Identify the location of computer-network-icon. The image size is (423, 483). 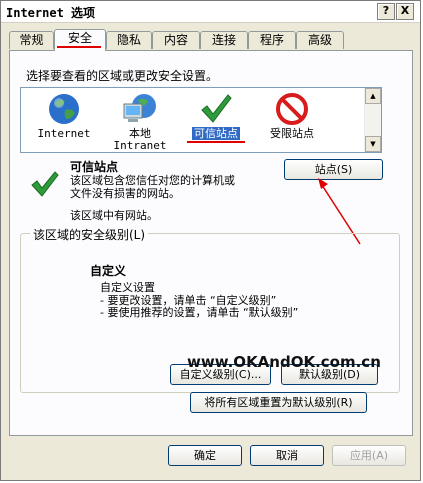
(139, 108).